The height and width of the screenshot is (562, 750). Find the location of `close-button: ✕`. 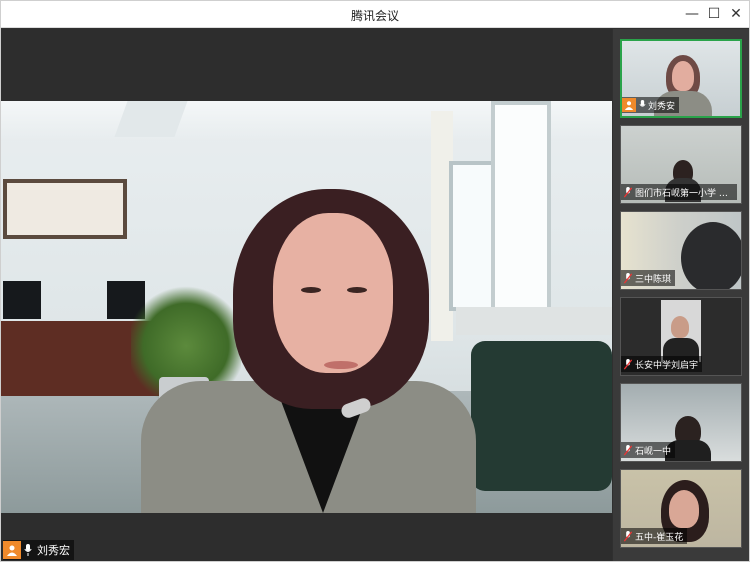

close-button: ✕ is located at coordinates (736, 14).